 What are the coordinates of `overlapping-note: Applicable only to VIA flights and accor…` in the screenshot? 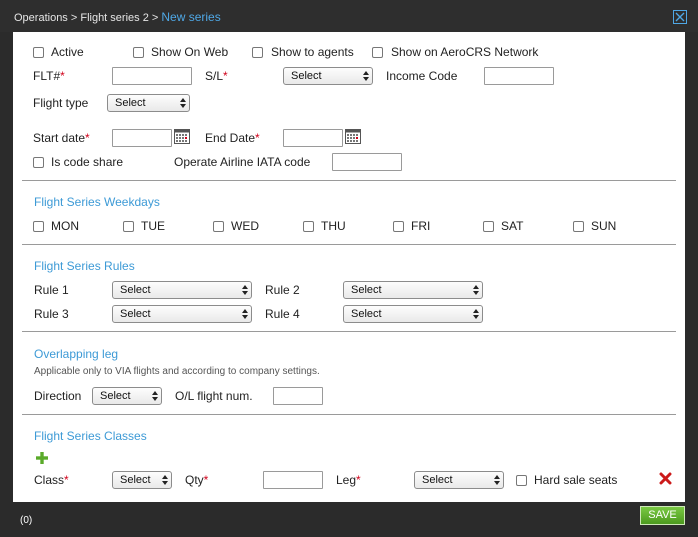 It's located at (177, 371).